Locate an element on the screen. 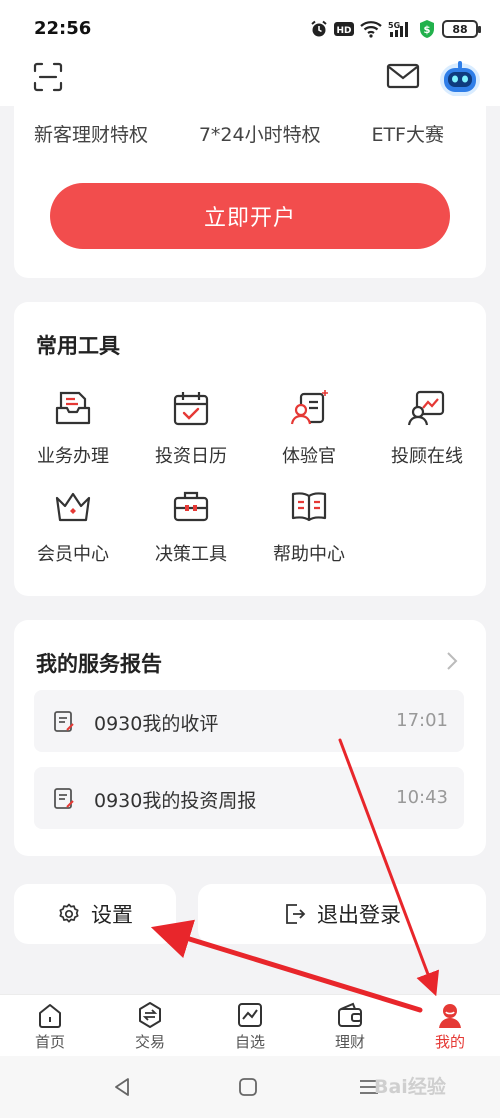 The height and width of the screenshot is (1118, 500). tool-label: 投顾在线 is located at coordinates (427, 456).